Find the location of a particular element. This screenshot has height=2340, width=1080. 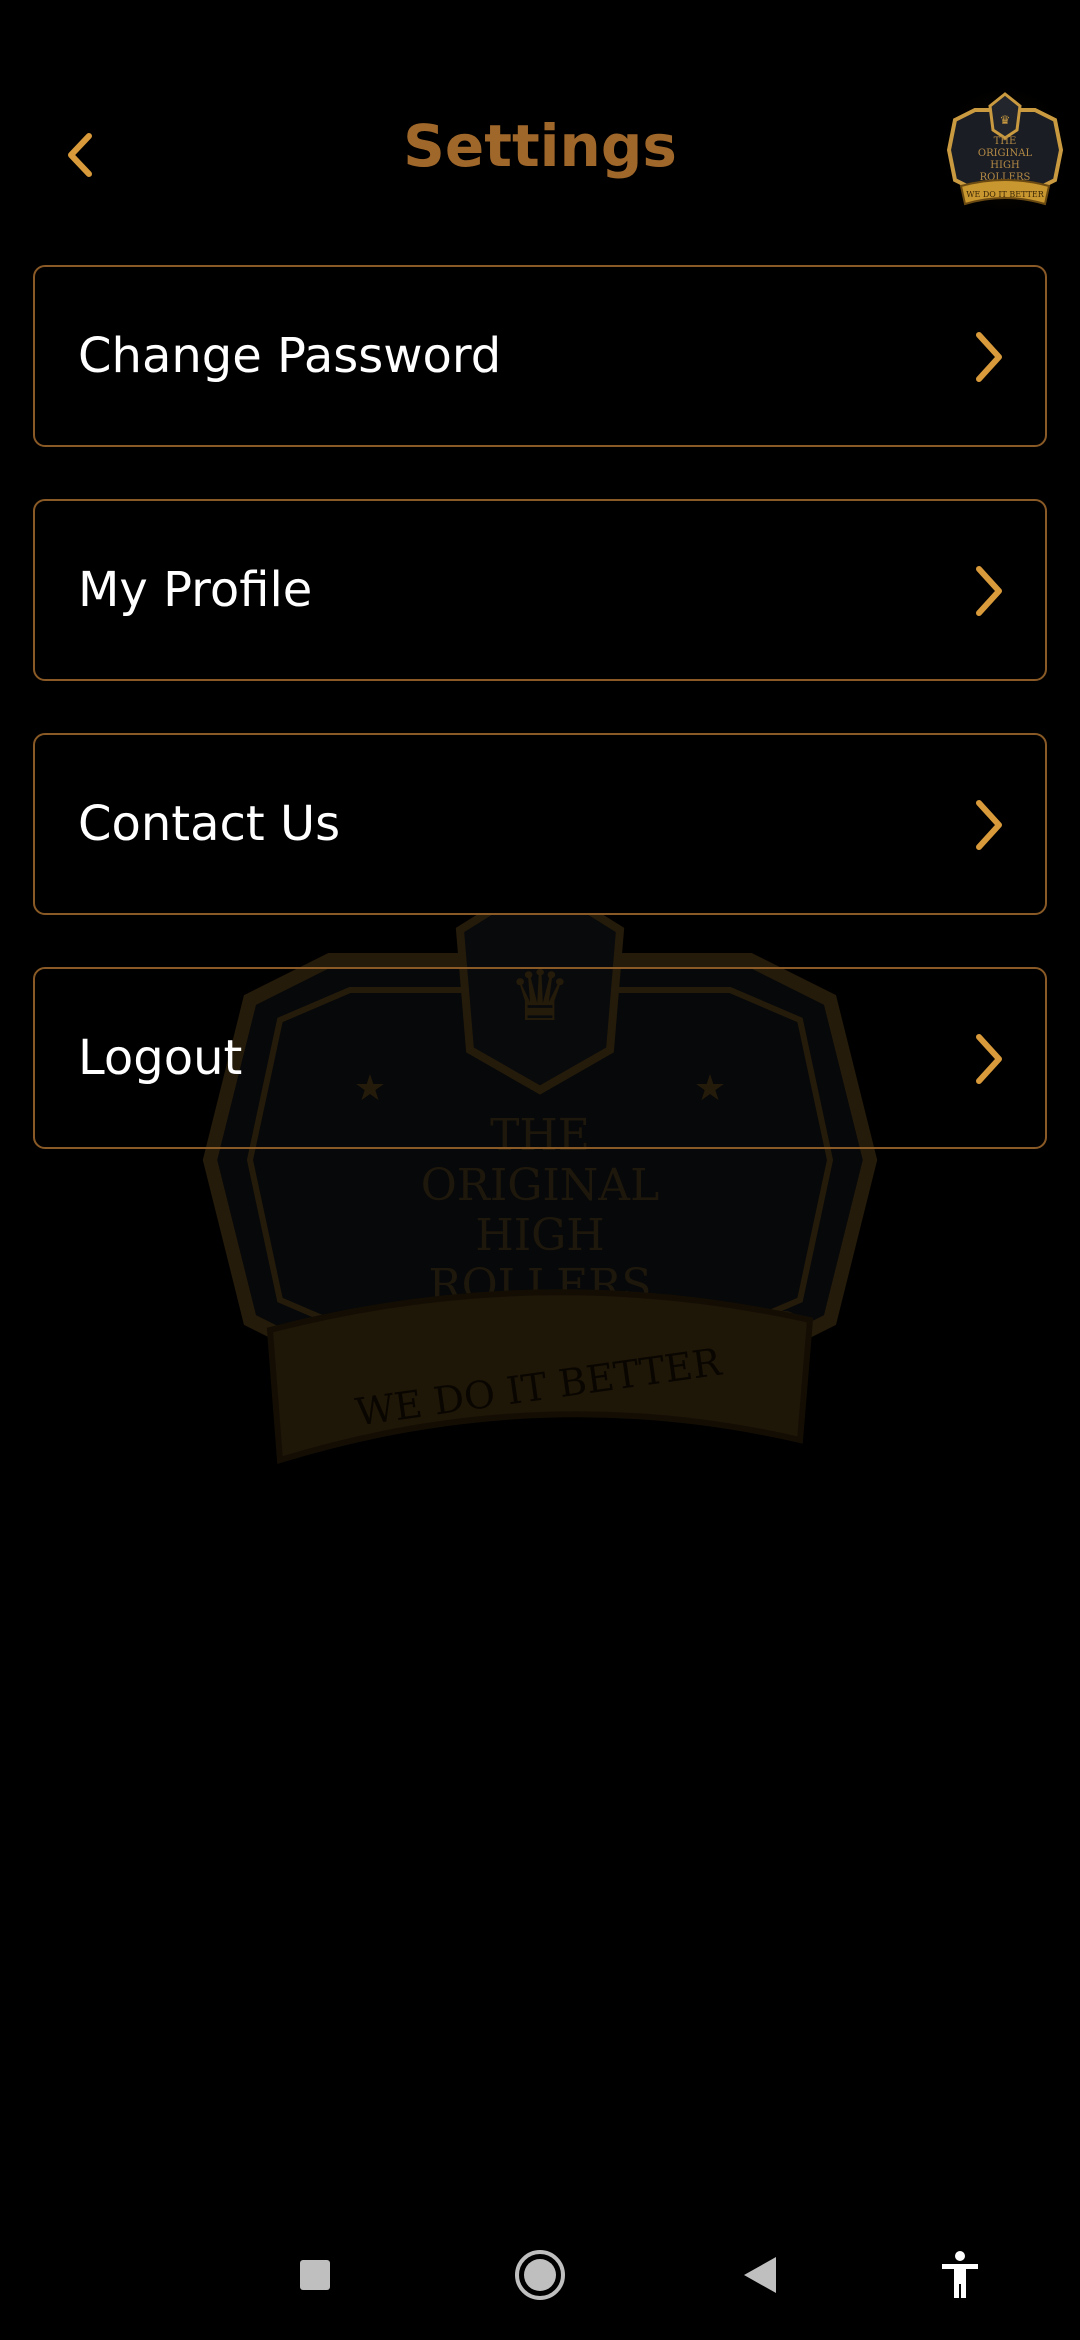

svg-text: WE DO IT BETTER is located at coordinates (1005, 194).